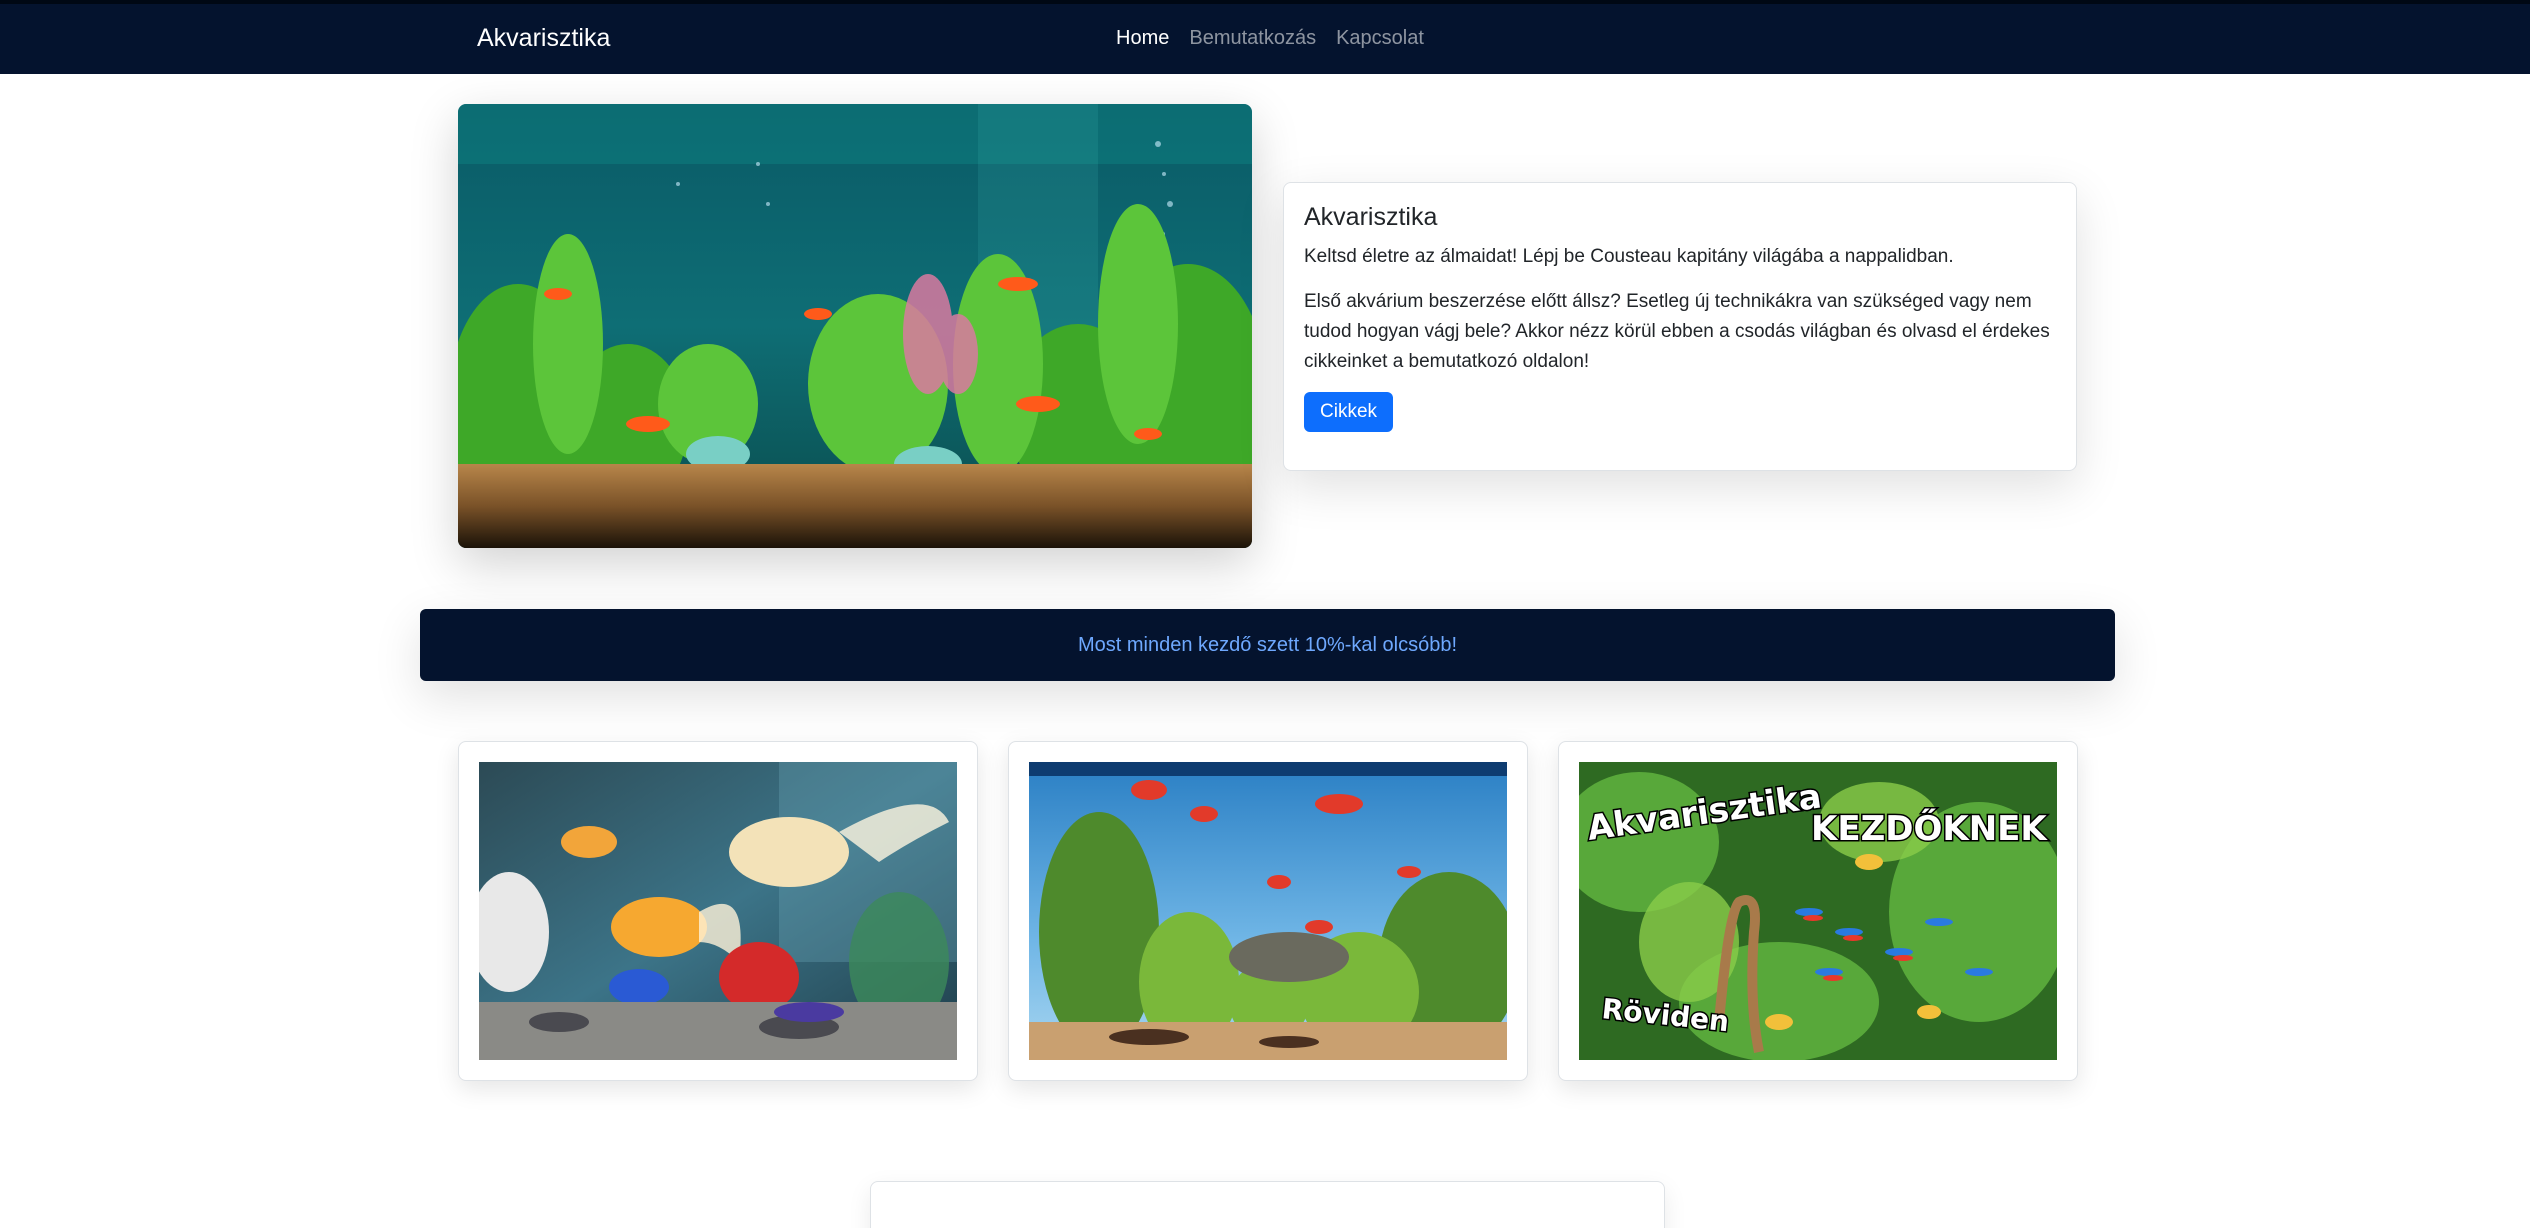  Describe the element at coordinates (1267, 1204) in the screenshot. I see `bottom-card` at that location.